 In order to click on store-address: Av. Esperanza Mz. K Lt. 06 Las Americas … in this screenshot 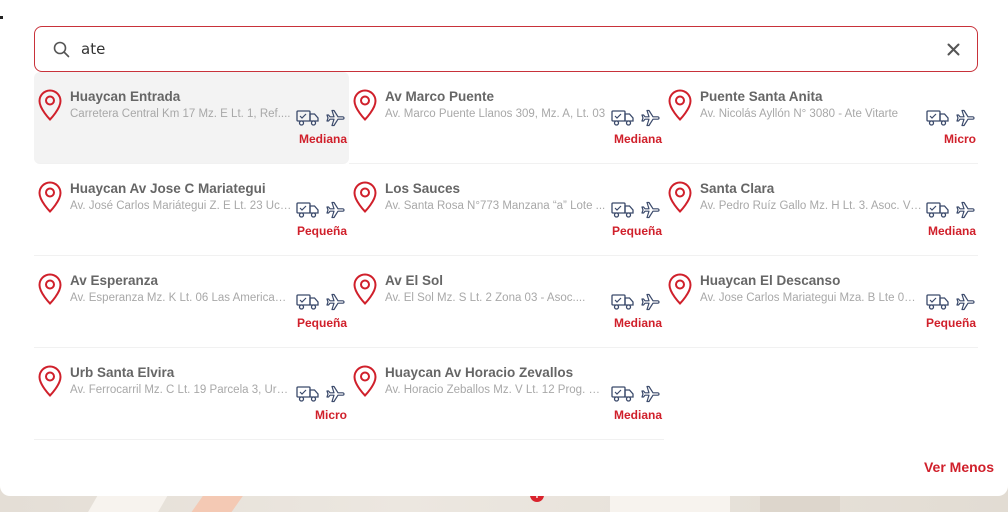, I will do `click(181, 298)`.